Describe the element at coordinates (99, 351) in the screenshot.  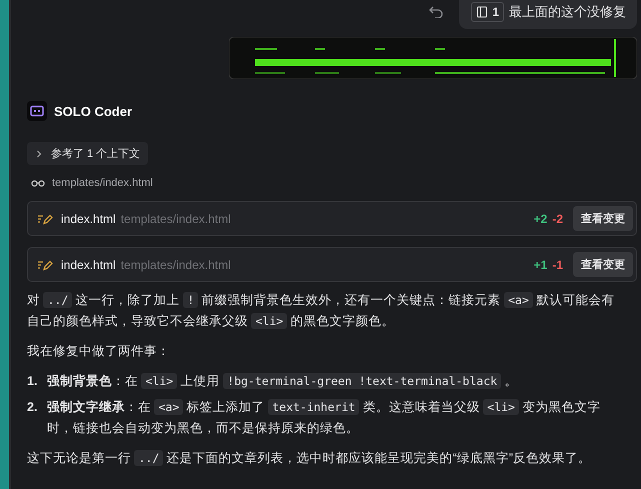
I see `paragraph: 我在修复中做了两件事：` at that location.